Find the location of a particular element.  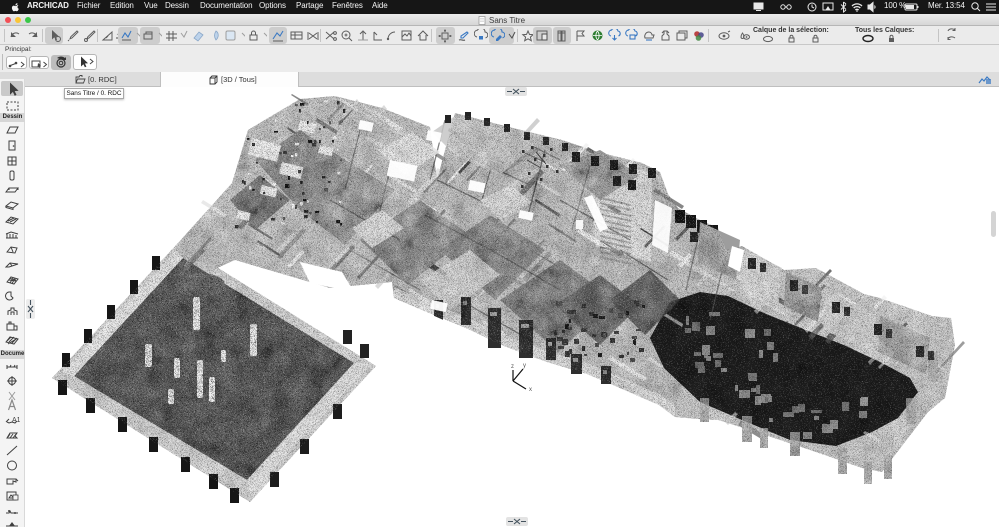

svg-text: y is located at coordinates (524, 366).